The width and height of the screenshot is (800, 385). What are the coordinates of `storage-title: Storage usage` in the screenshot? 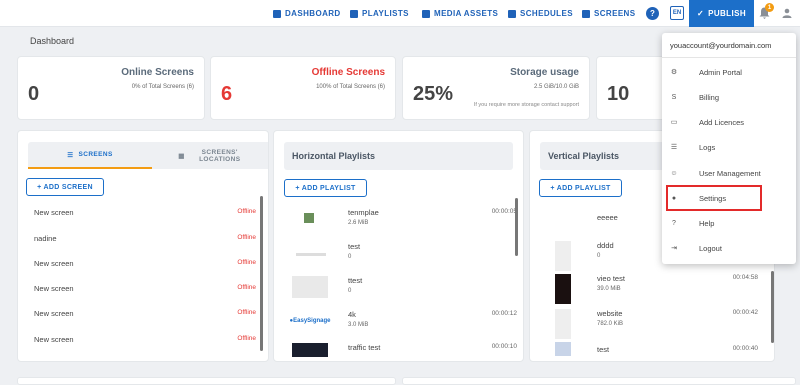 It's located at (544, 72).